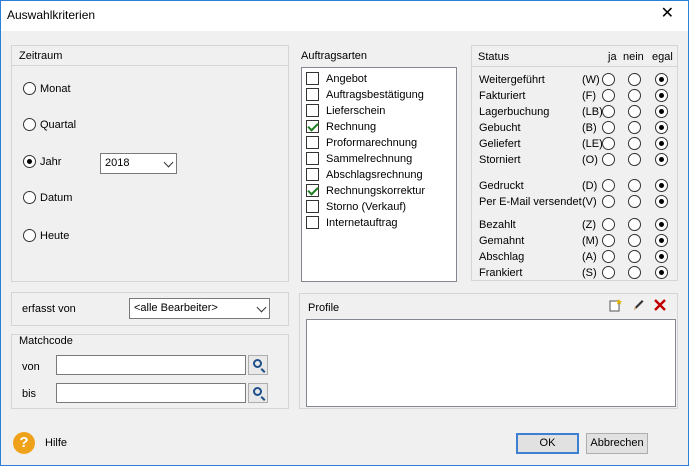  I want to click on bis-label: bis, so click(29, 394).